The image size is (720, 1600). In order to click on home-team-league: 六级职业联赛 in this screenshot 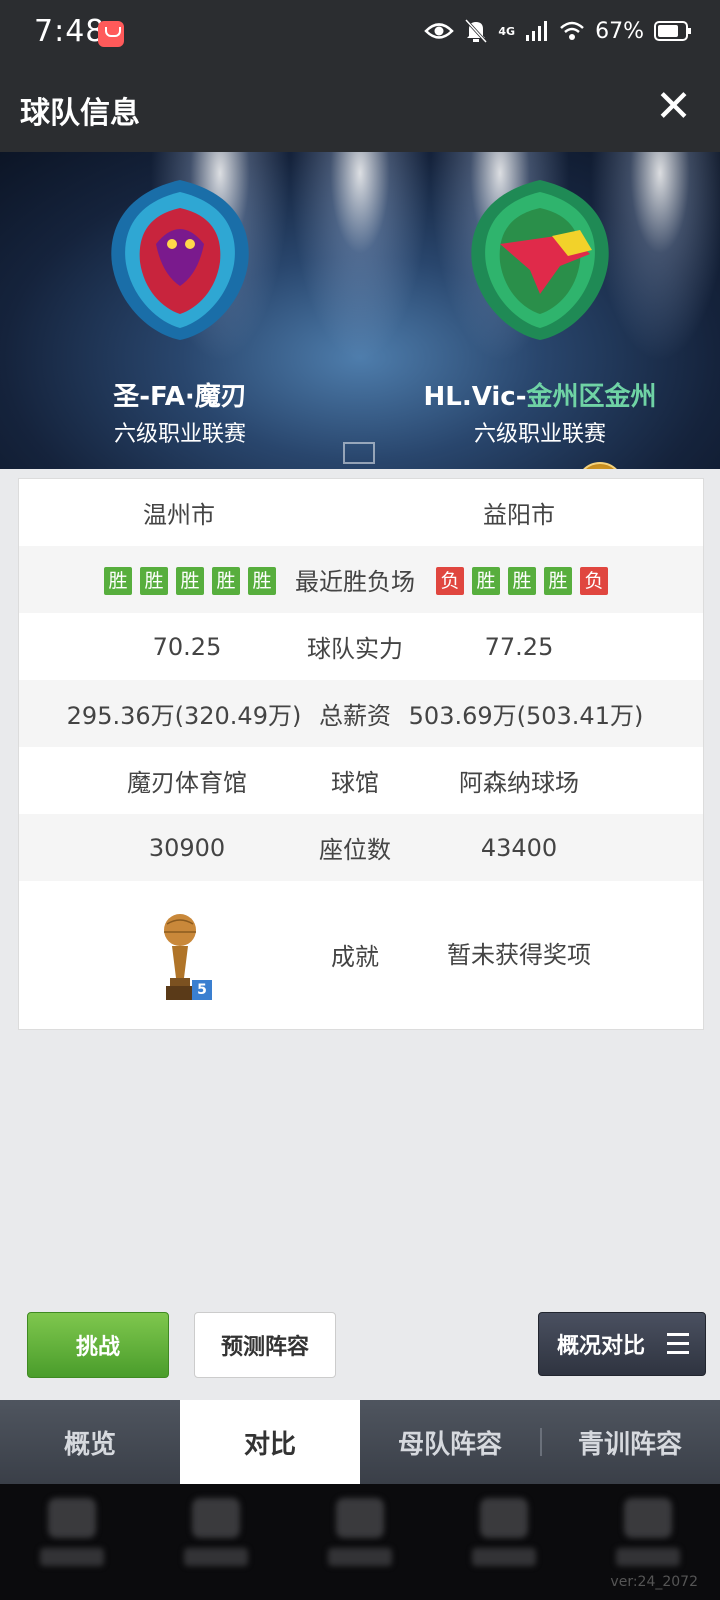, I will do `click(179, 434)`.